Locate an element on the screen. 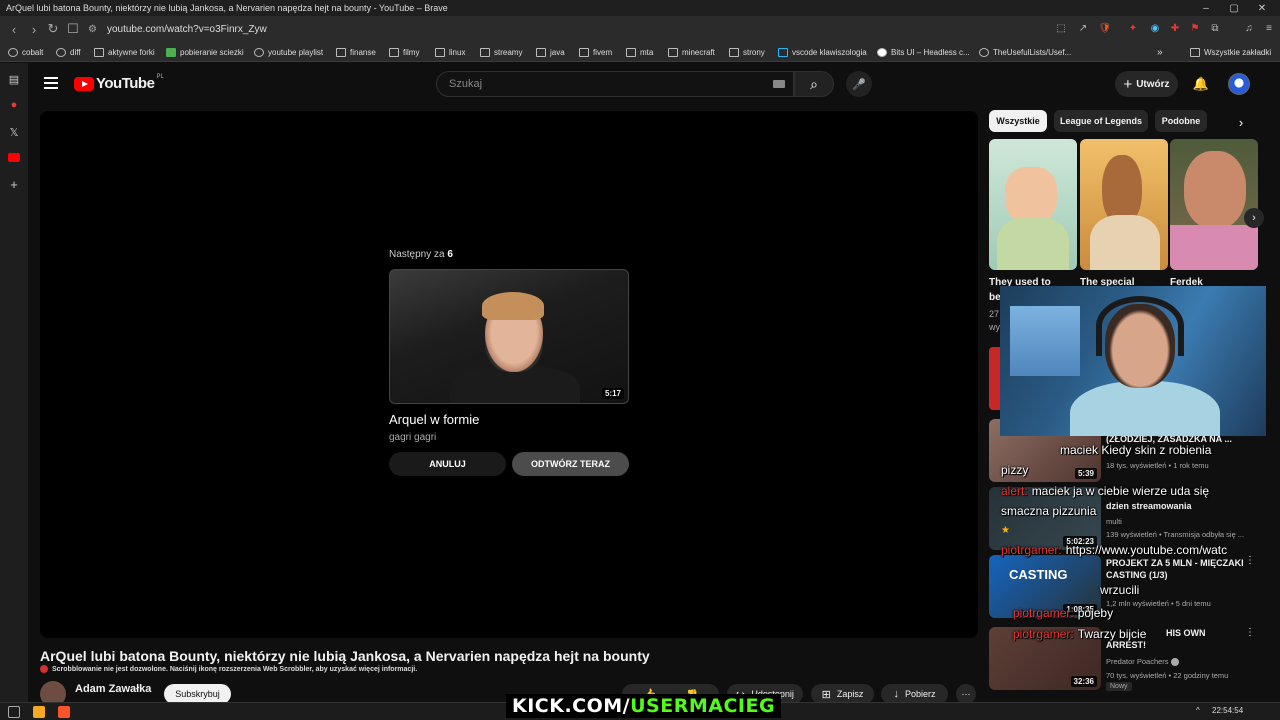  chip-all: Wszystkie is located at coordinates (1018, 121).